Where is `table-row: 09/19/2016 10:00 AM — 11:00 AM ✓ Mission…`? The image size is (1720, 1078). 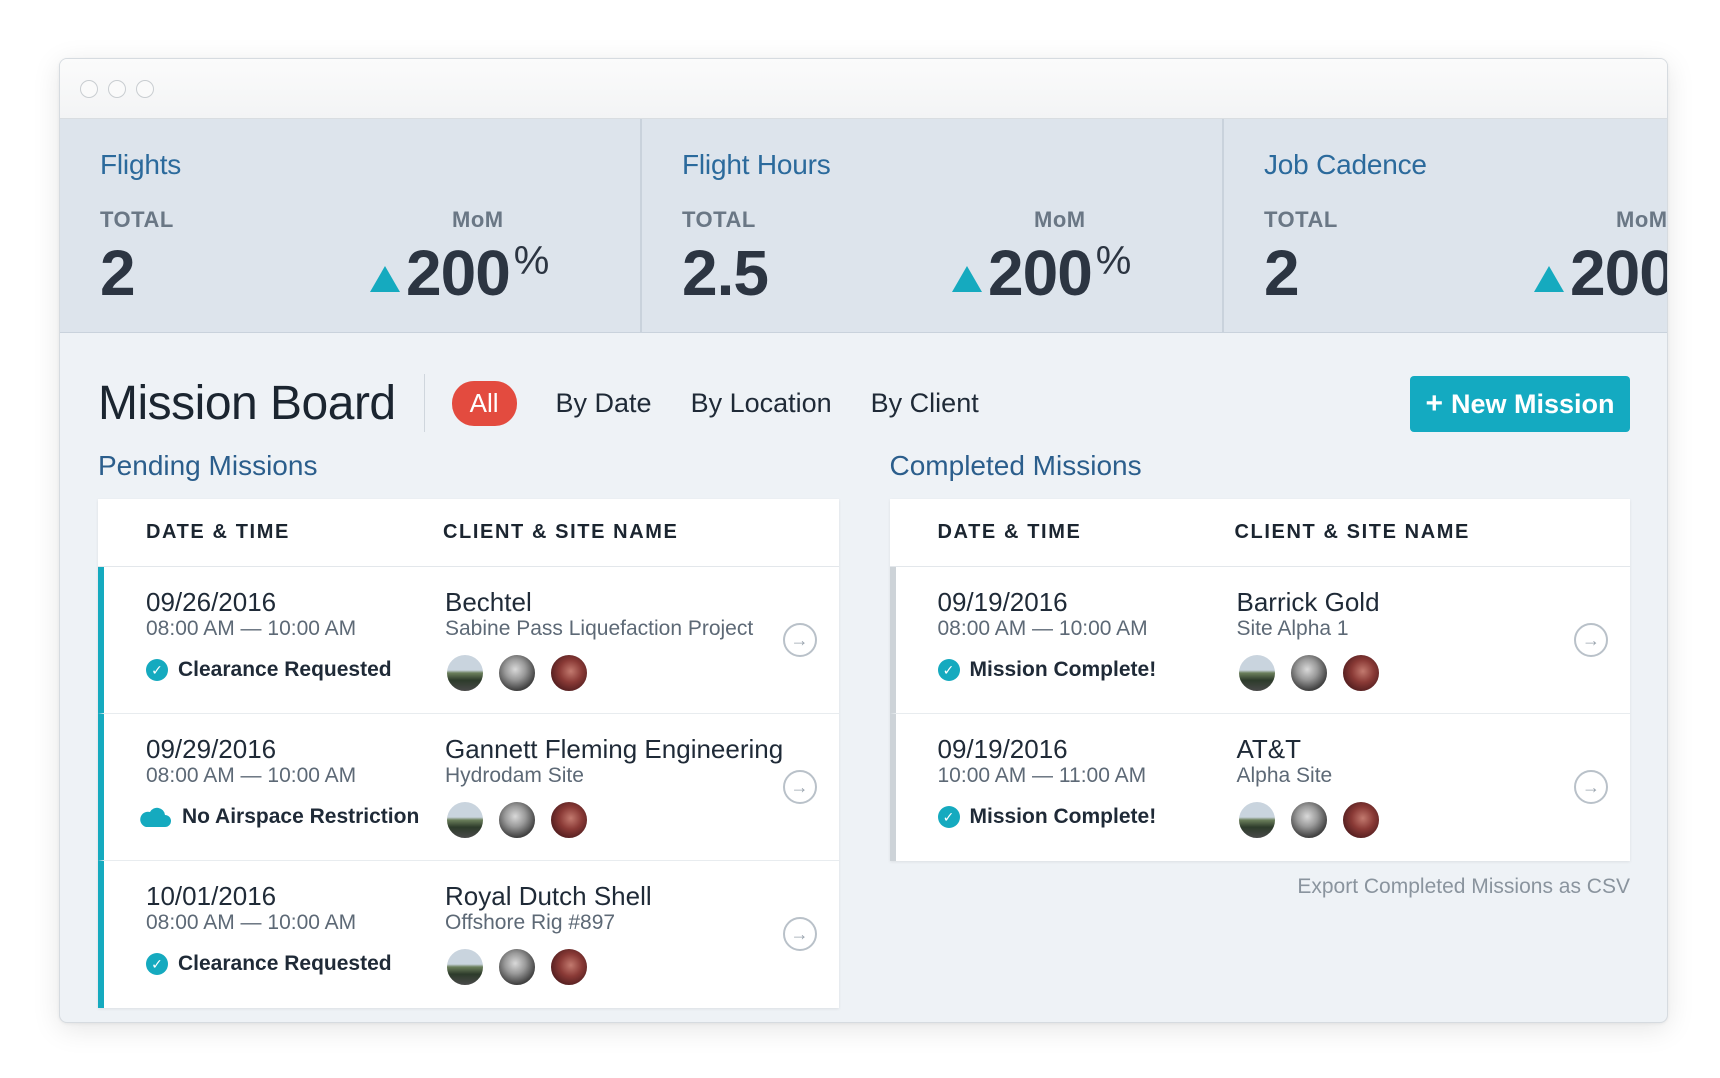 table-row: 09/19/2016 10:00 AM — 11:00 AM ✓ Mission… is located at coordinates (1260, 787).